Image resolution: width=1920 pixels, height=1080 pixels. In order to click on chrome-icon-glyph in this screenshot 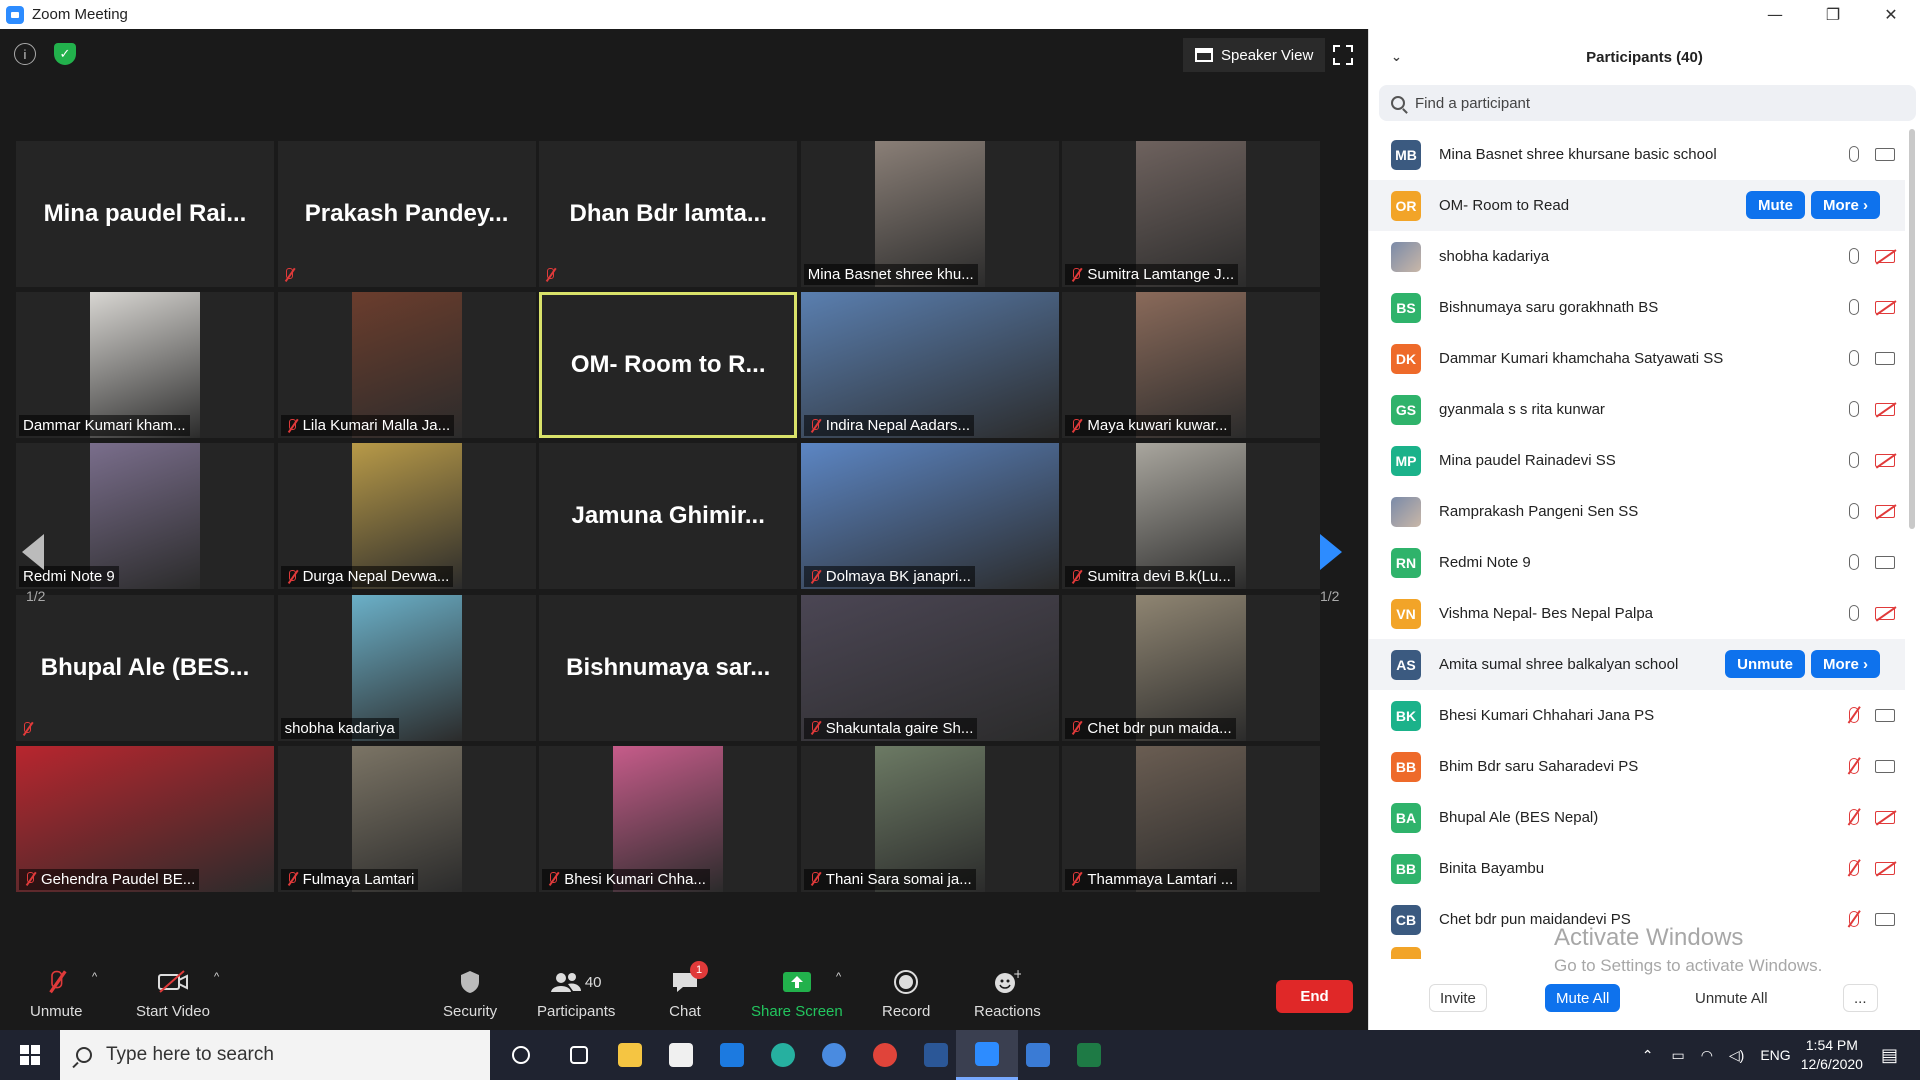, I will do `click(885, 1055)`.